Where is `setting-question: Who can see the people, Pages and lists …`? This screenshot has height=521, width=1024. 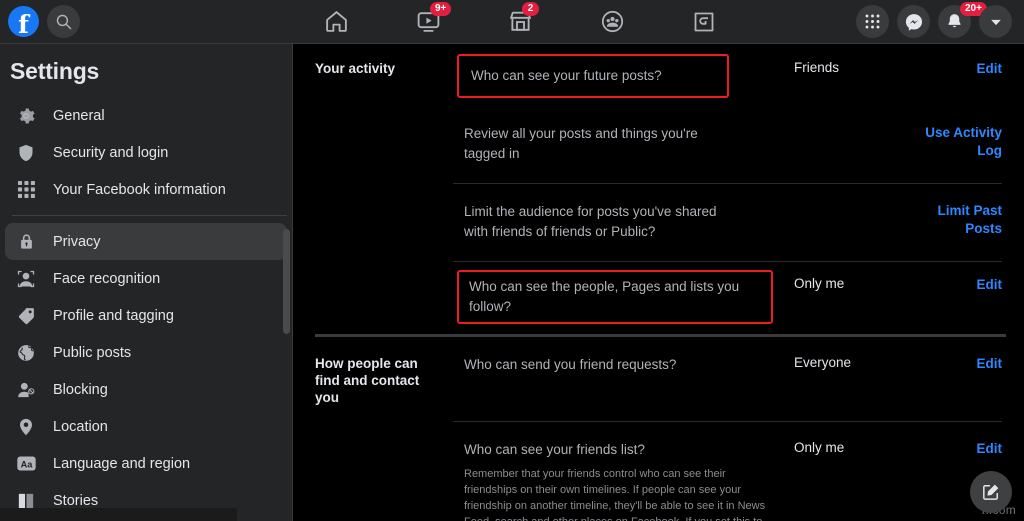 setting-question: Who can see the people, Pages and lists … is located at coordinates (615, 297).